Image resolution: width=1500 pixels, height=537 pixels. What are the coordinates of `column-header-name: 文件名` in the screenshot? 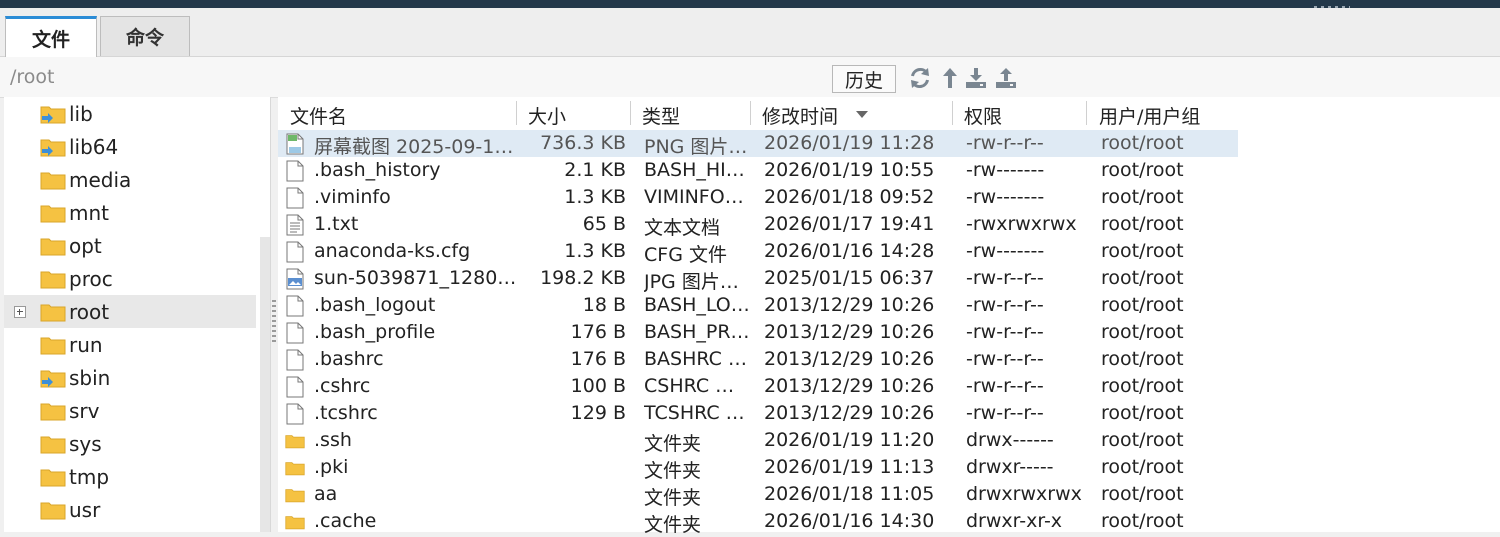 It's located at (318, 115).